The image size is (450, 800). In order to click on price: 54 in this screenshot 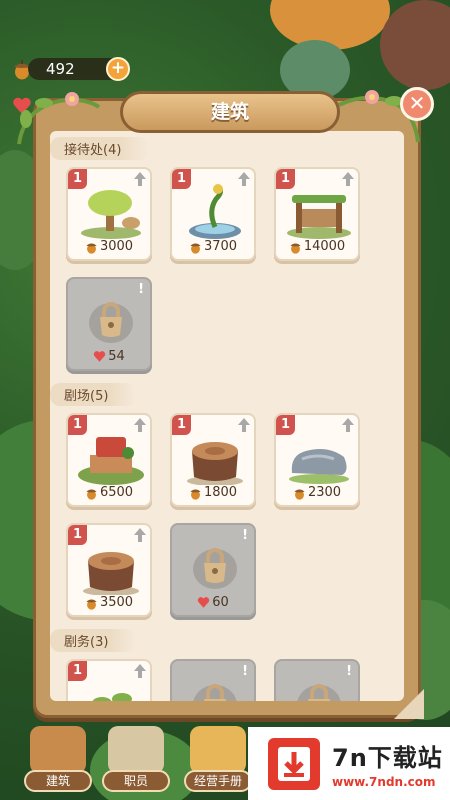, I will do `click(109, 356)`.